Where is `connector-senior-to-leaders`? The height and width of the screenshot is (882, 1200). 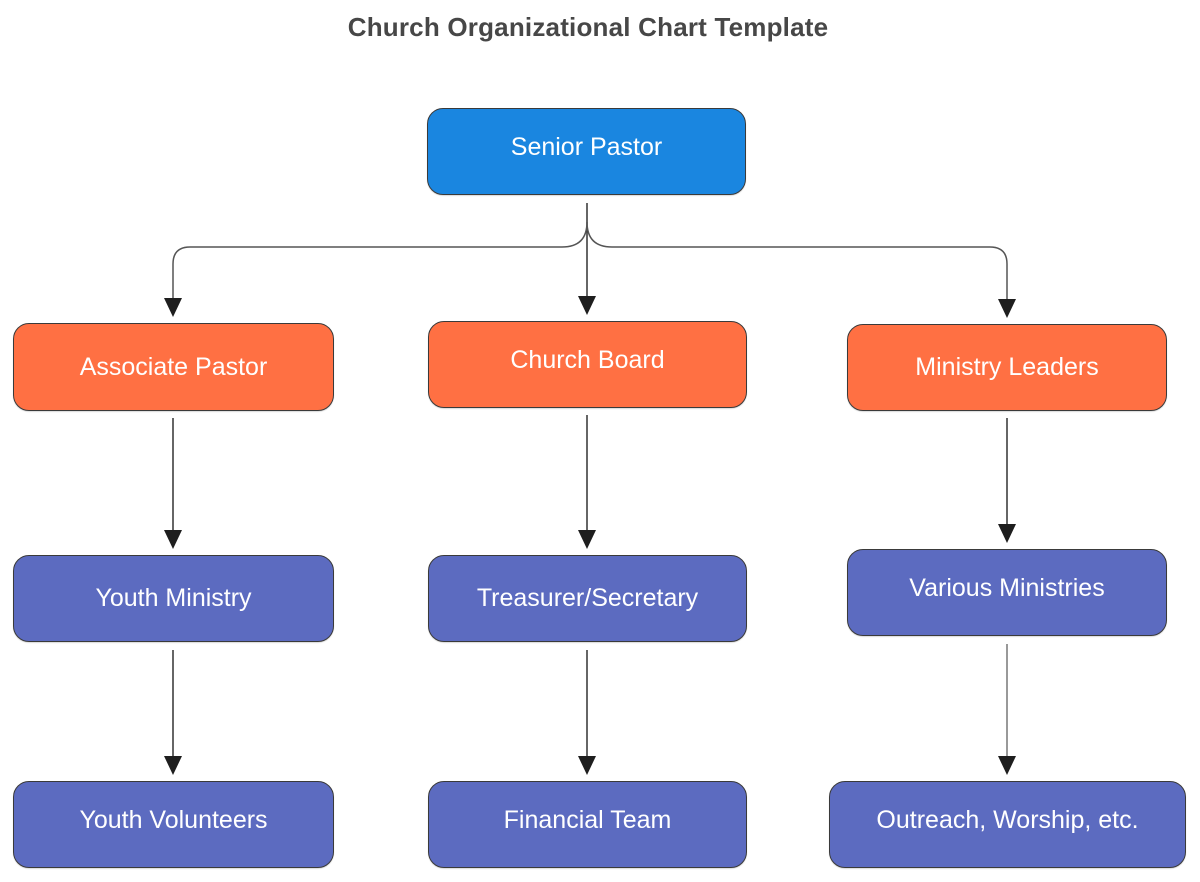 connector-senior-to-leaders is located at coordinates (797, 261).